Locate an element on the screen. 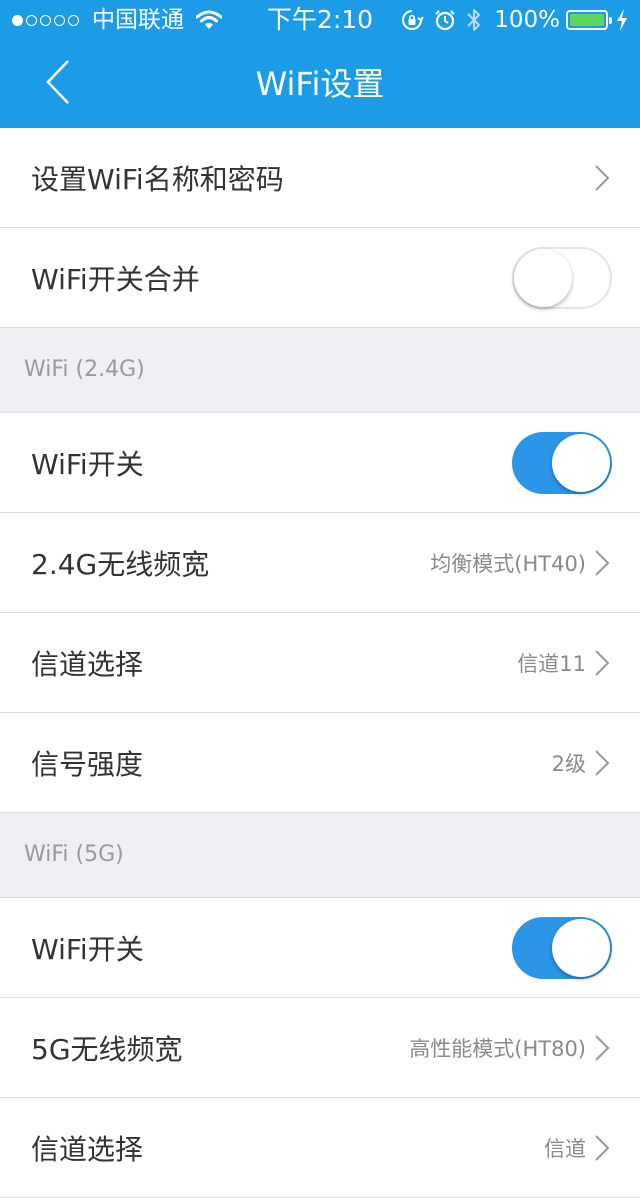 Image resolution: width=640 pixels, height=1198 pixels. status-right: 100% is located at coordinates (509, 20).